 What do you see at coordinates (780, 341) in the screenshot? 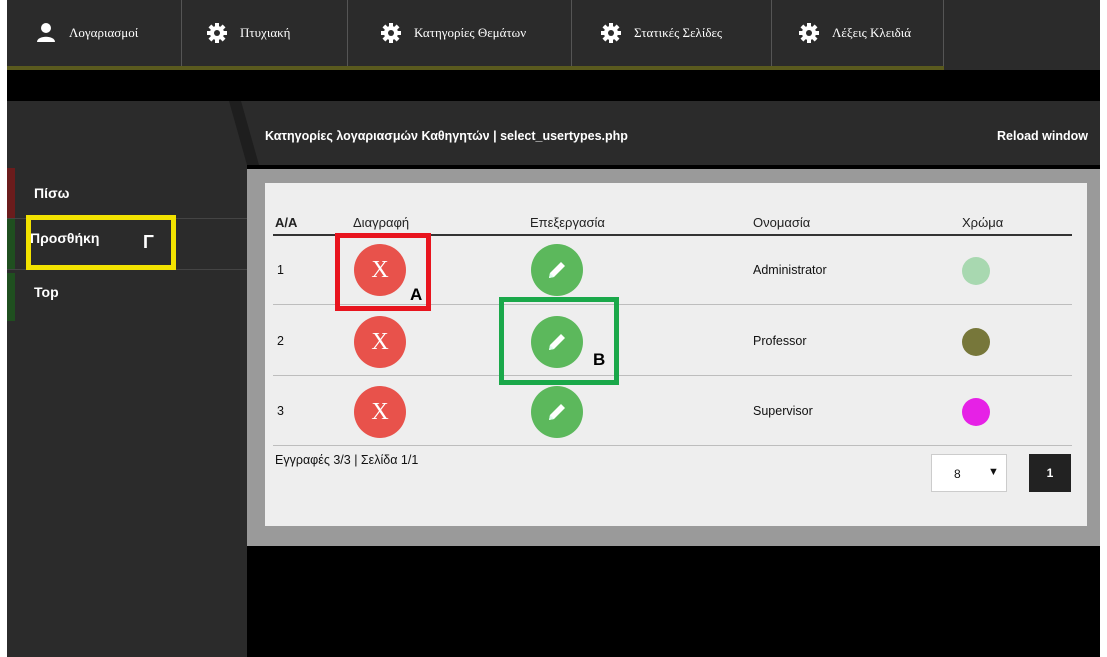
I see `row-name: Professor` at bounding box center [780, 341].